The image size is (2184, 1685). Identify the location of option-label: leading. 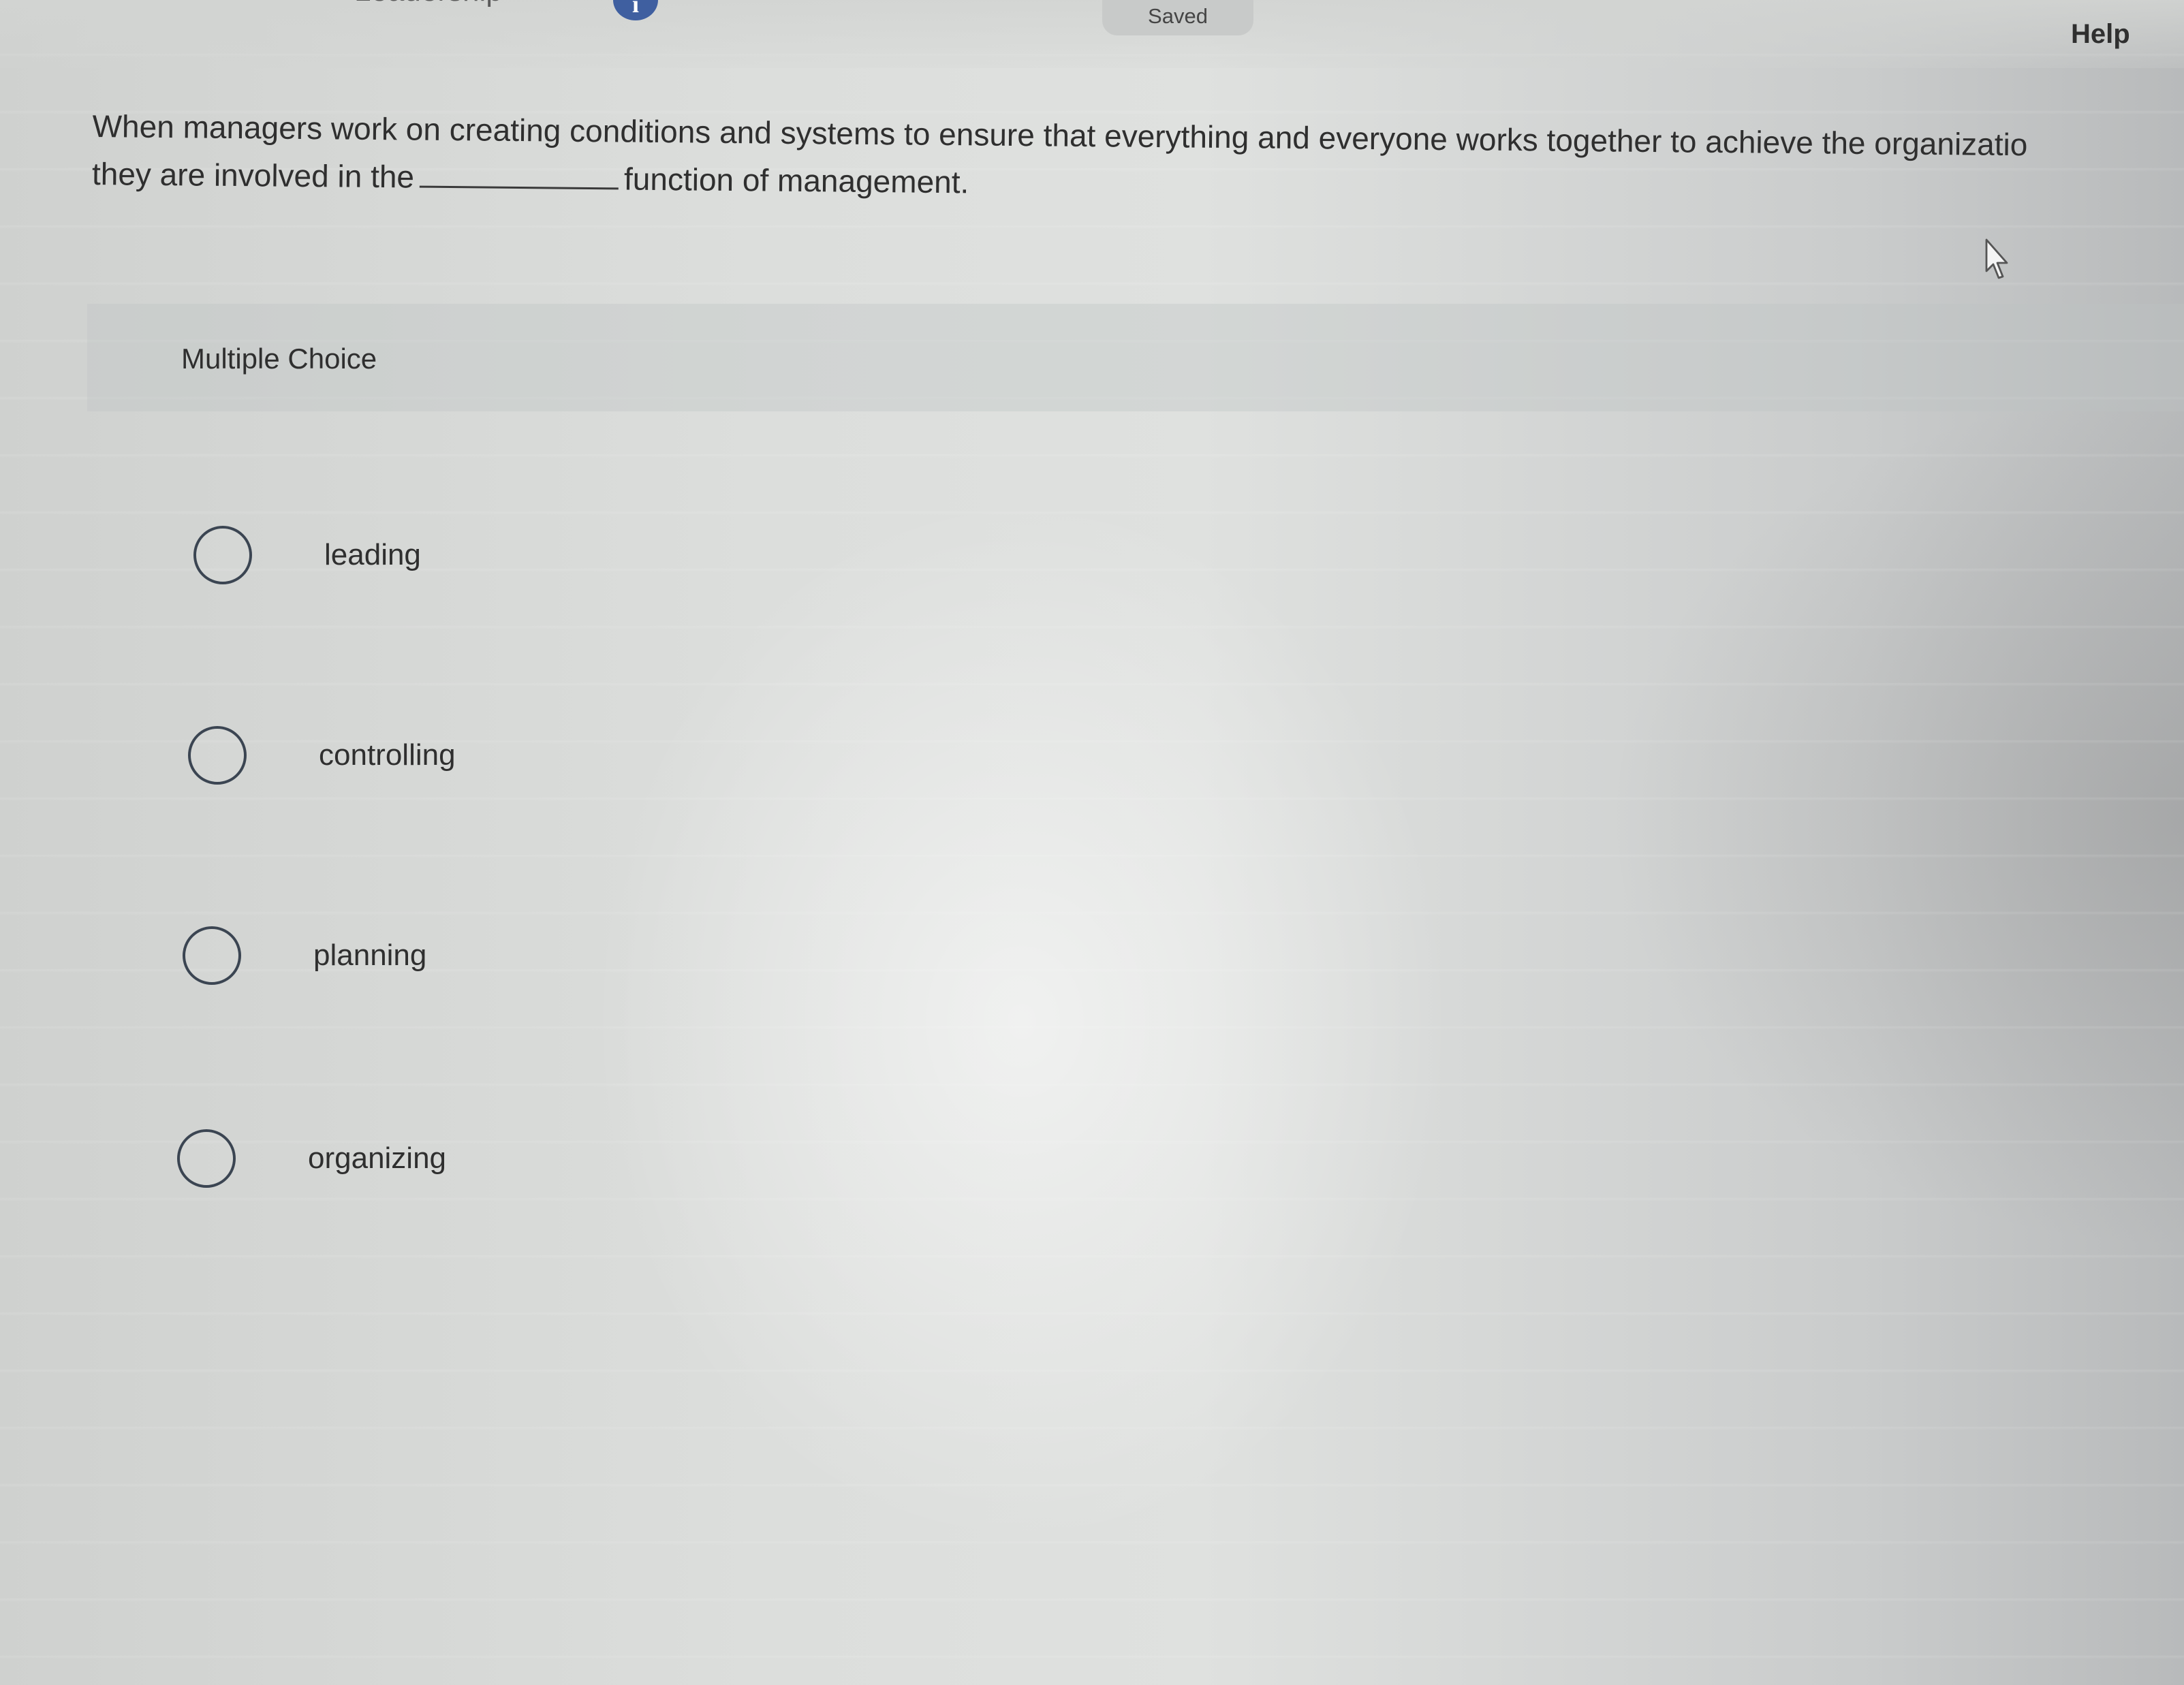
(372, 554).